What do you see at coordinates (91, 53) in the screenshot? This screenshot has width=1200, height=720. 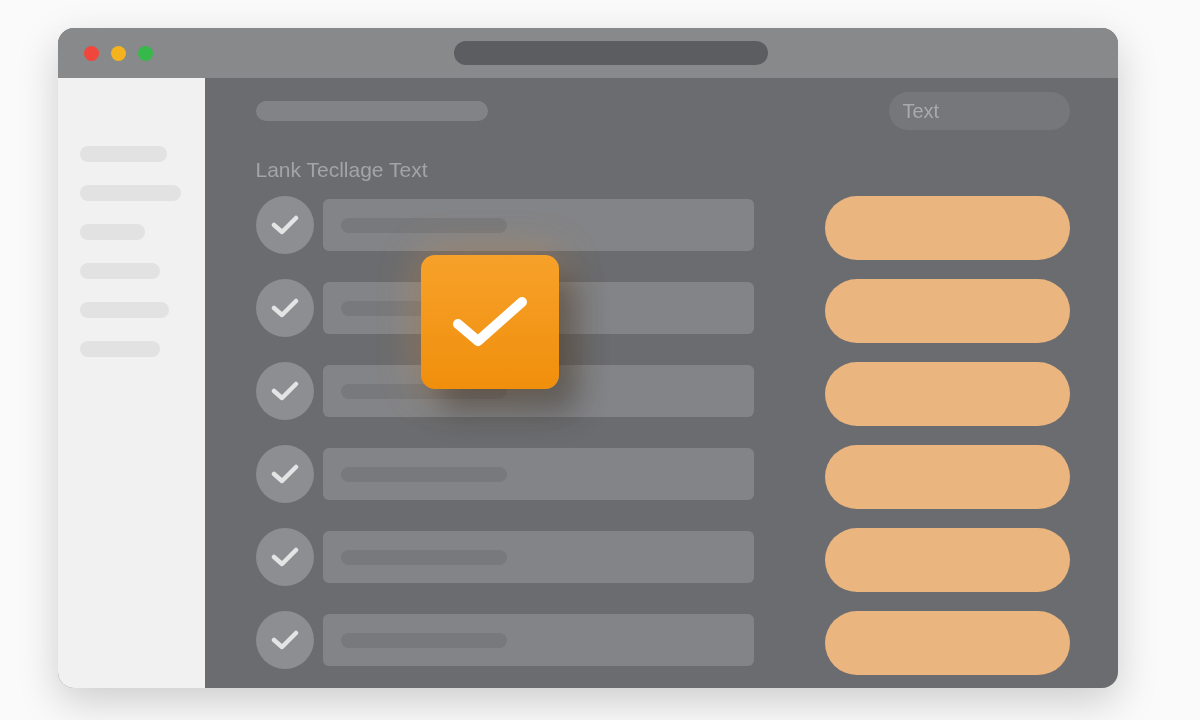 I see `close-dot` at bounding box center [91, 53].